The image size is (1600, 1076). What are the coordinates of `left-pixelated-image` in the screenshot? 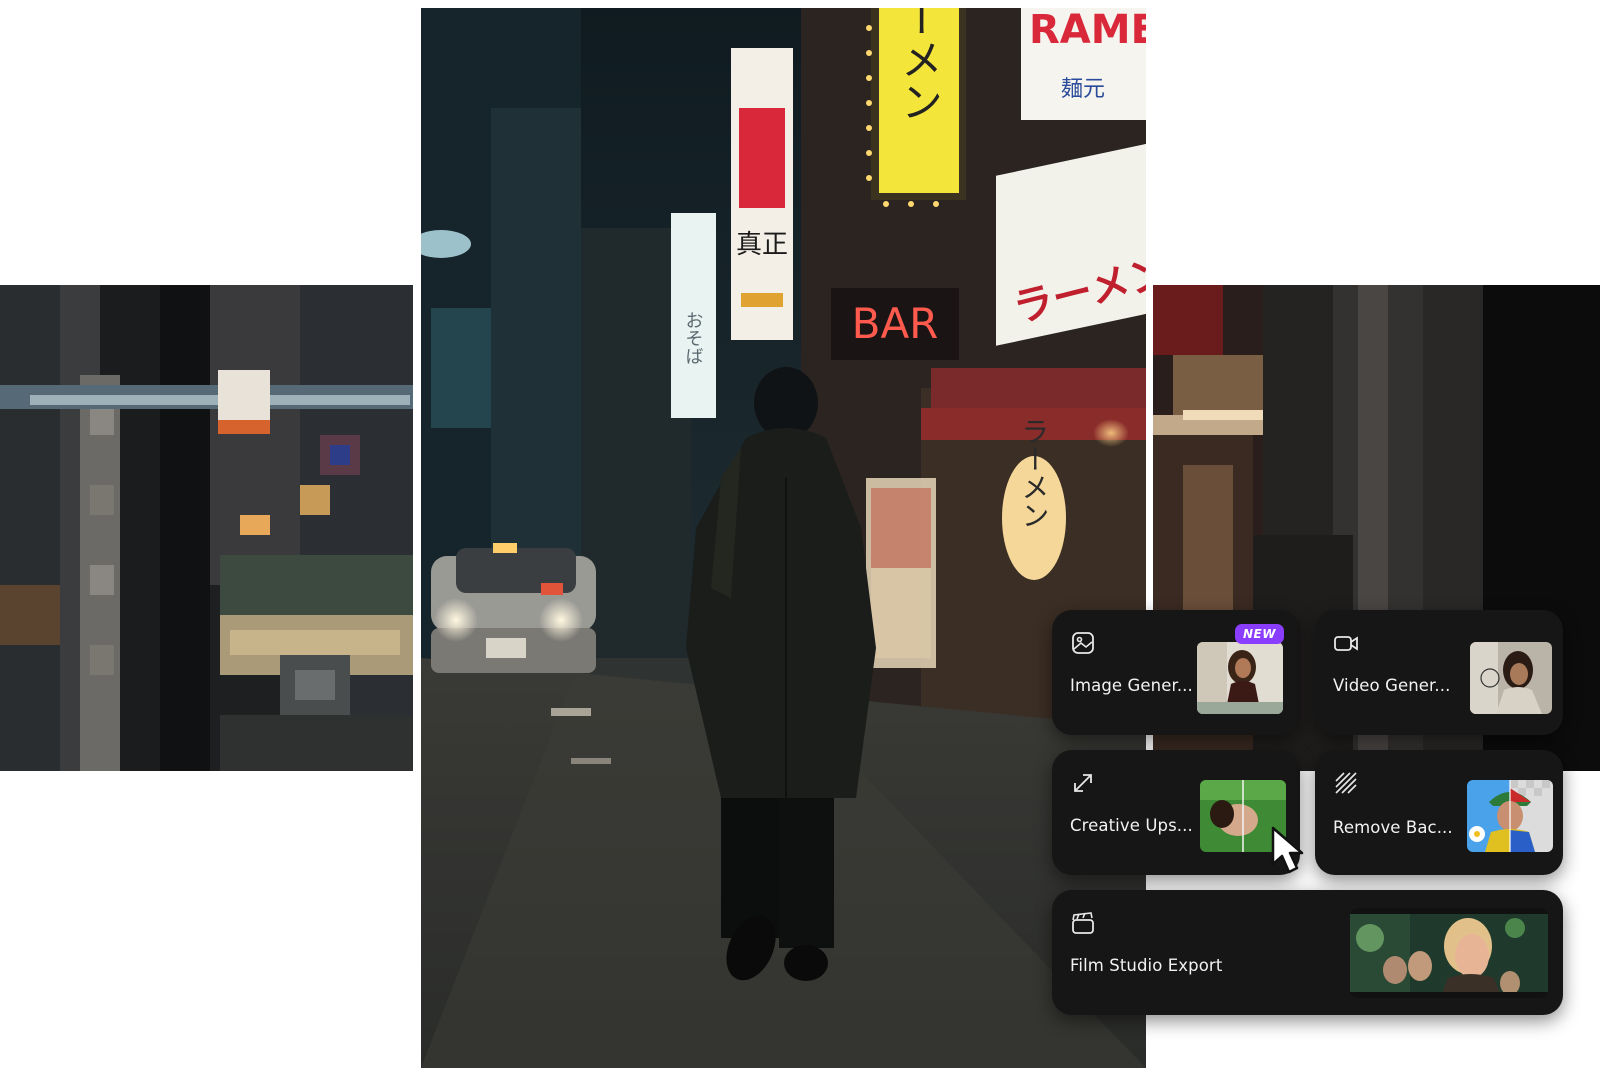 It's located at (206, 528).